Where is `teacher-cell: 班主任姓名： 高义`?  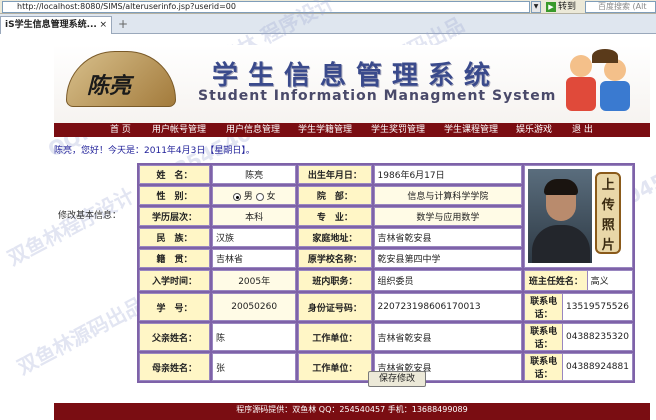
teacher-cell: 班主任姓名： 高义 is located at coordinates (578, 280).